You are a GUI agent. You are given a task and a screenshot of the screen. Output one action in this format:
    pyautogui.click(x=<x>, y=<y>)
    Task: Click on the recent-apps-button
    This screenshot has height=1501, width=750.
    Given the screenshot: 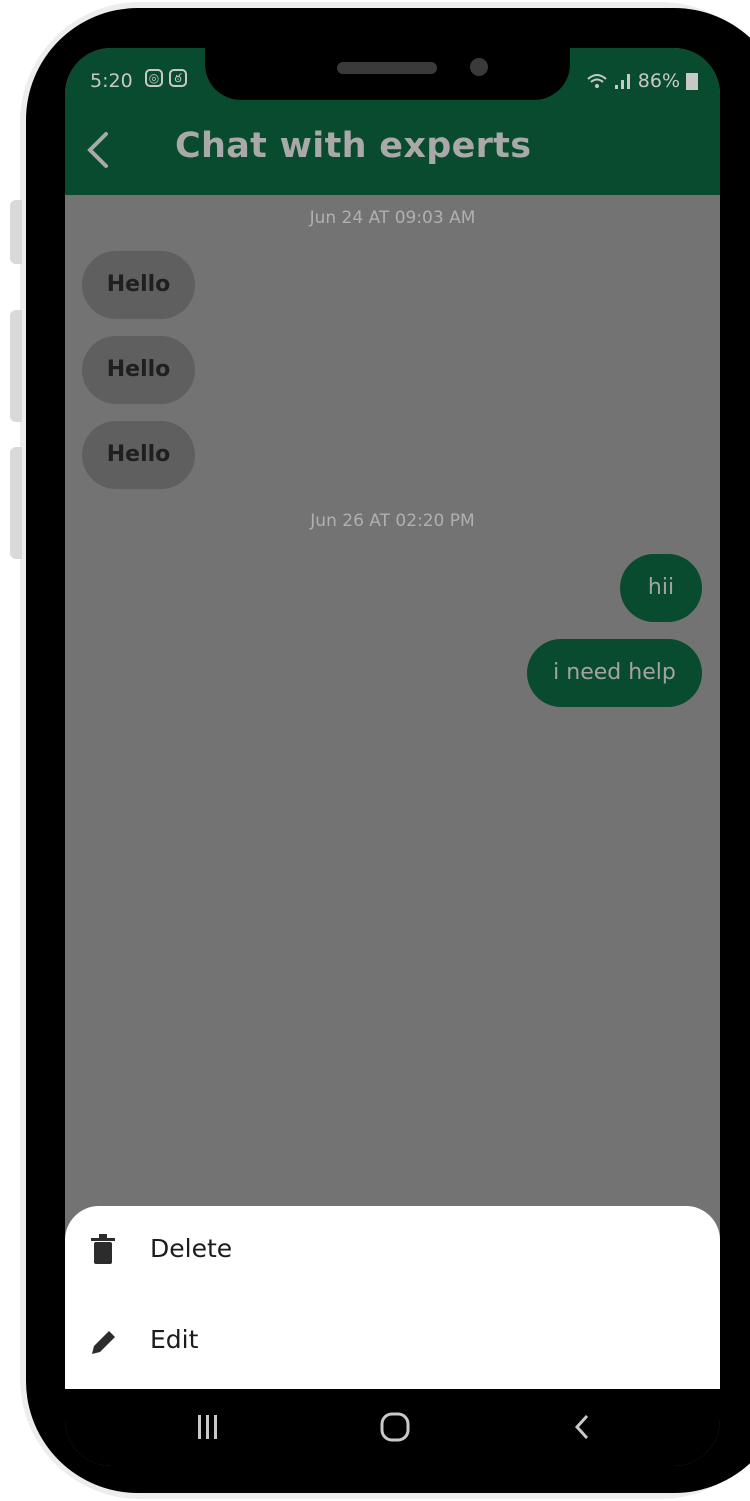 What is the action you would take?
    pyautogui.click(x=208, y=1427)
    